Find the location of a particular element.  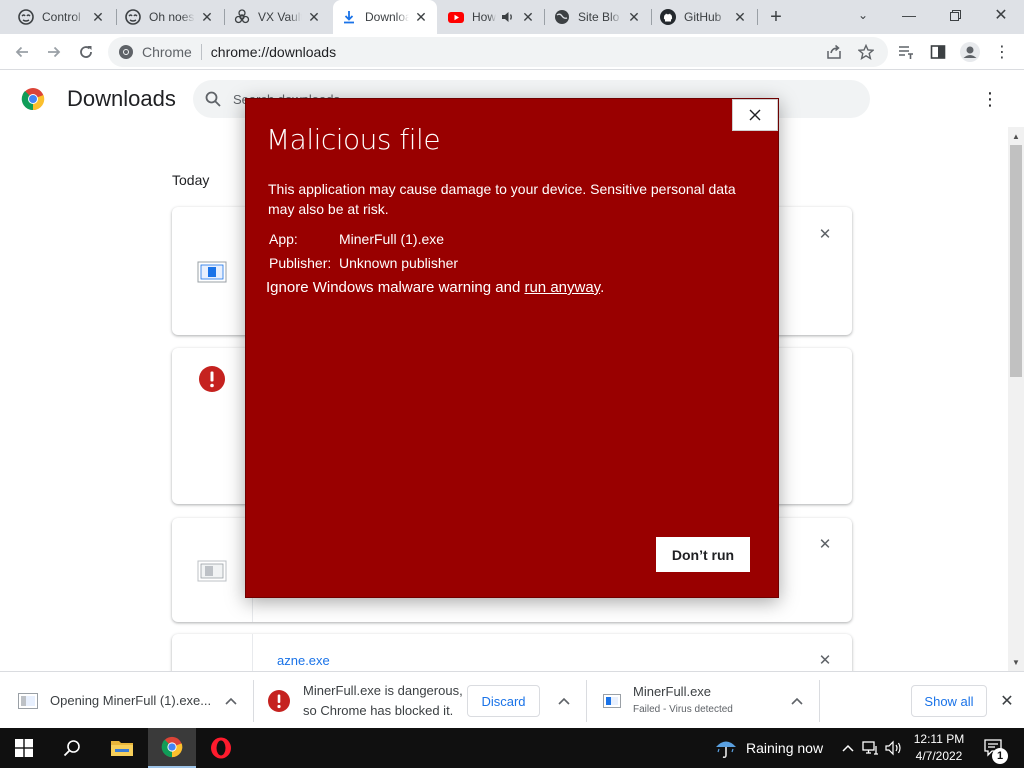

chip-label: Chrome is located at coordinates (167, 52).